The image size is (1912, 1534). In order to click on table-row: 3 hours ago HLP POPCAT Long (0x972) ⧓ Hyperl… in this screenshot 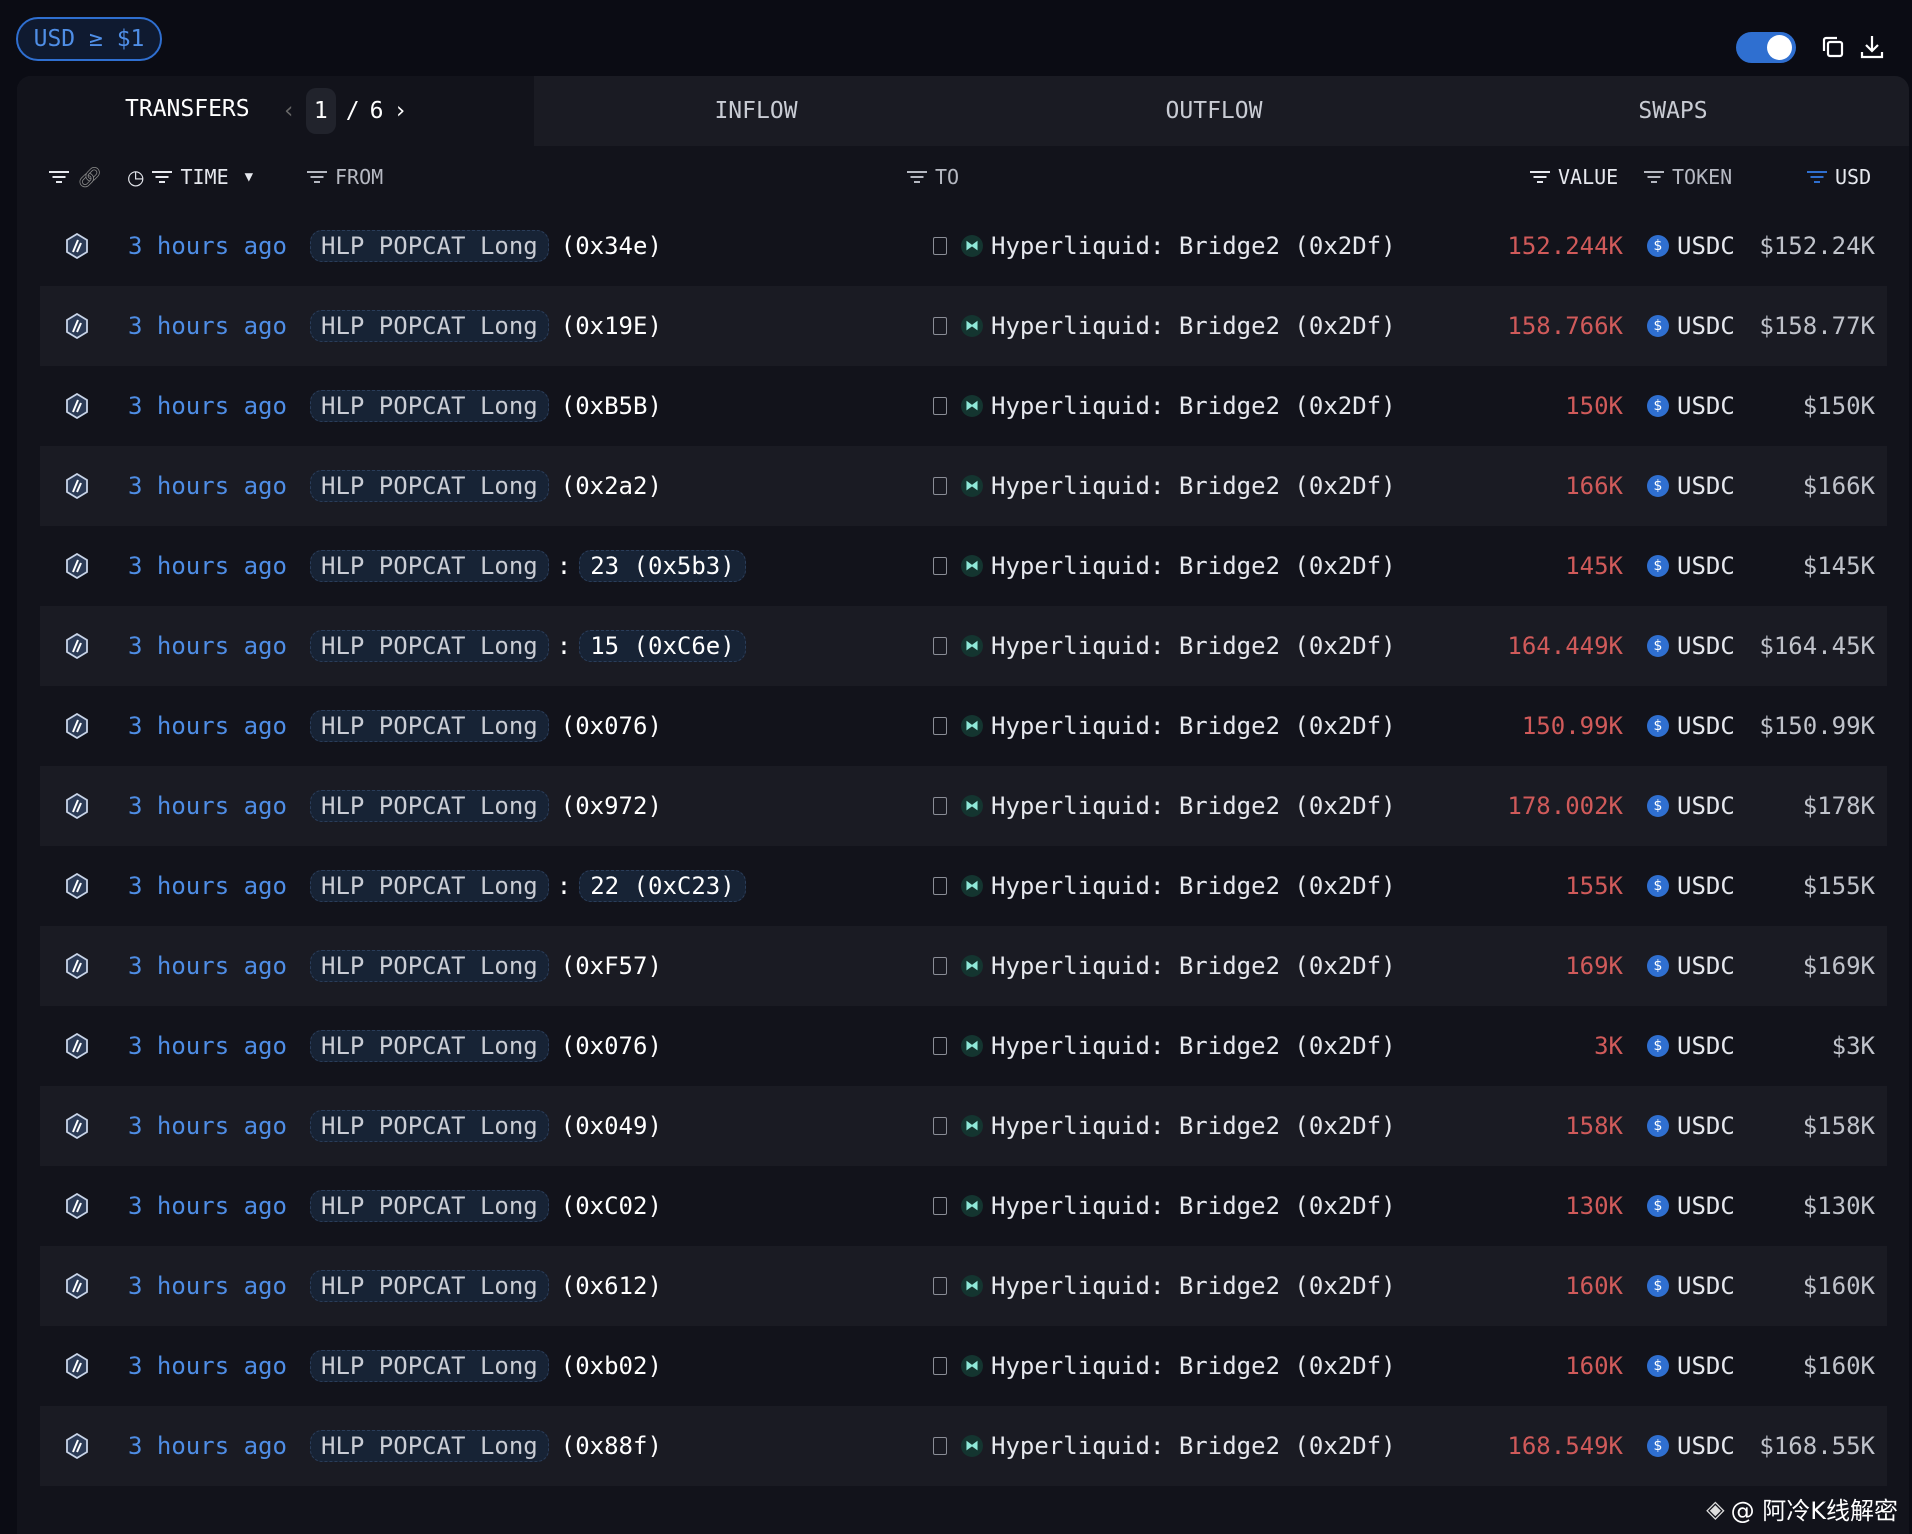, I will do `click(963, 806)`.